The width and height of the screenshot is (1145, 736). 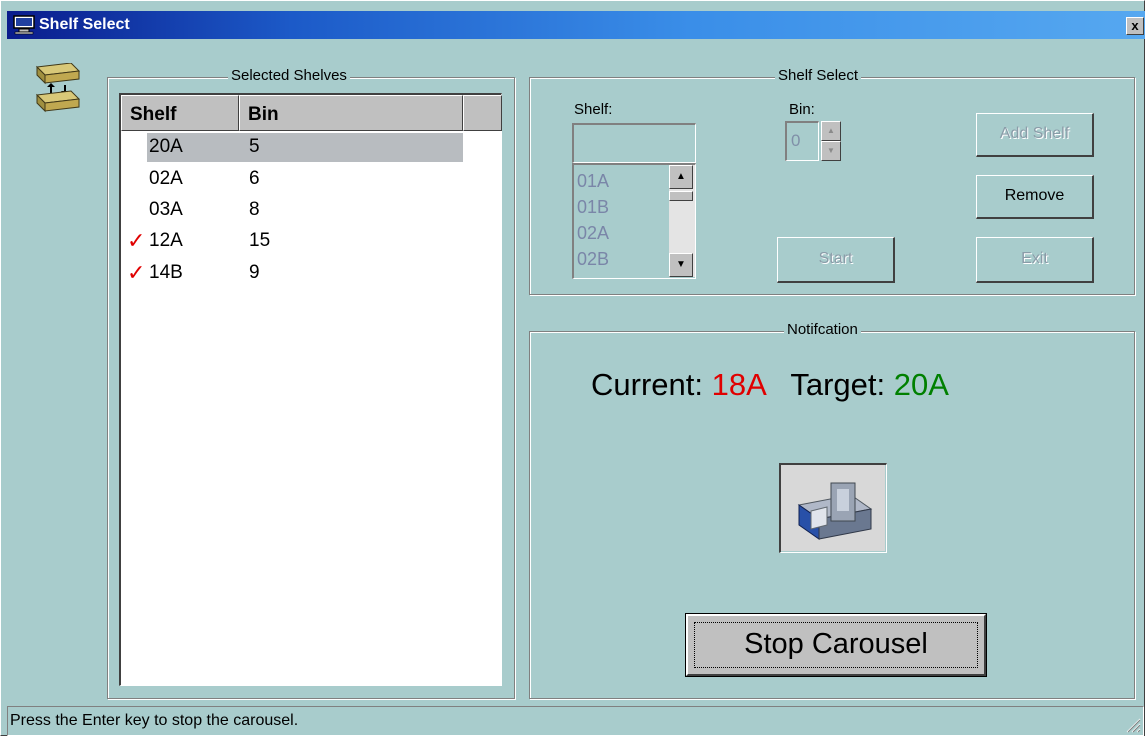 I want to click on carousel-machine-icon, so click(x=833, y=508).